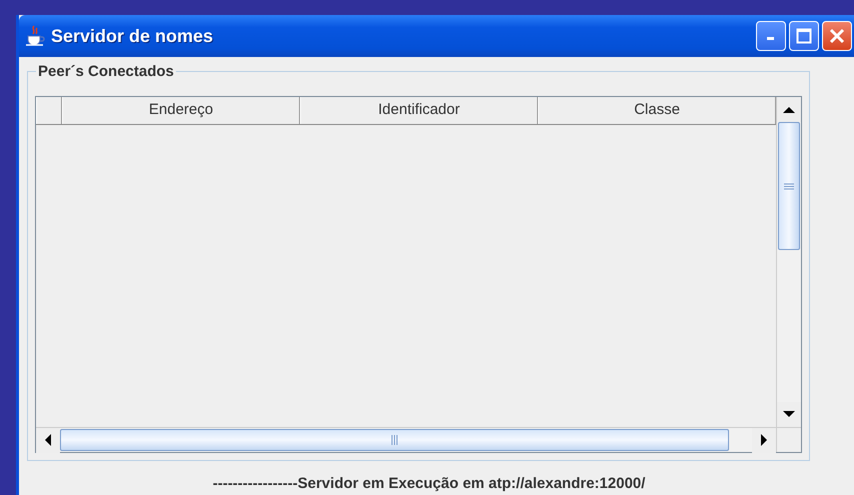 This screenshot has height=495, width=854. I want to click on column-header: Identificador, so click(419, 110).